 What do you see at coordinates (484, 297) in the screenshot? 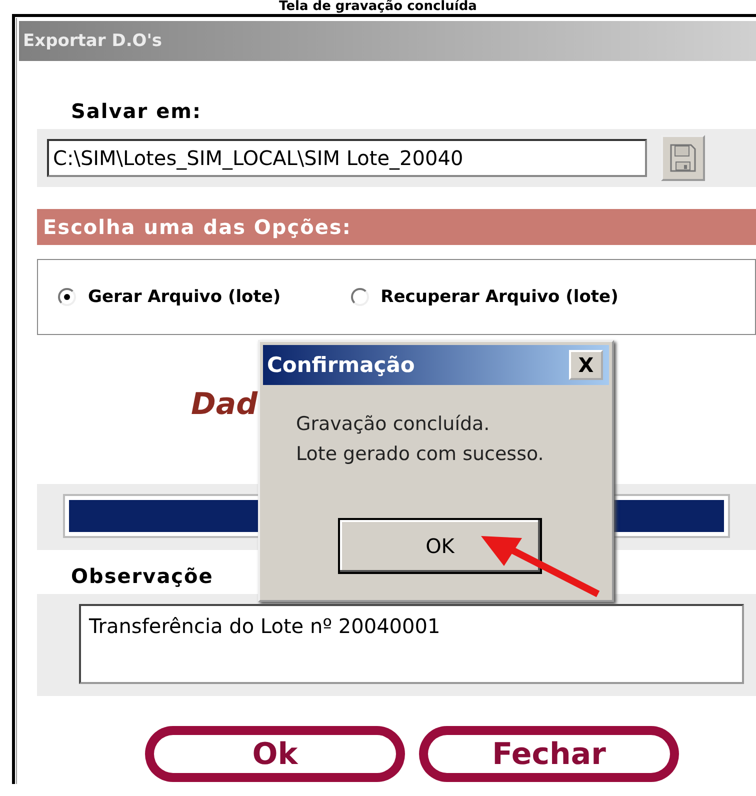
I see `radio-option: Recuperar Arquivo (lote)` at bounding box center [484, 297].